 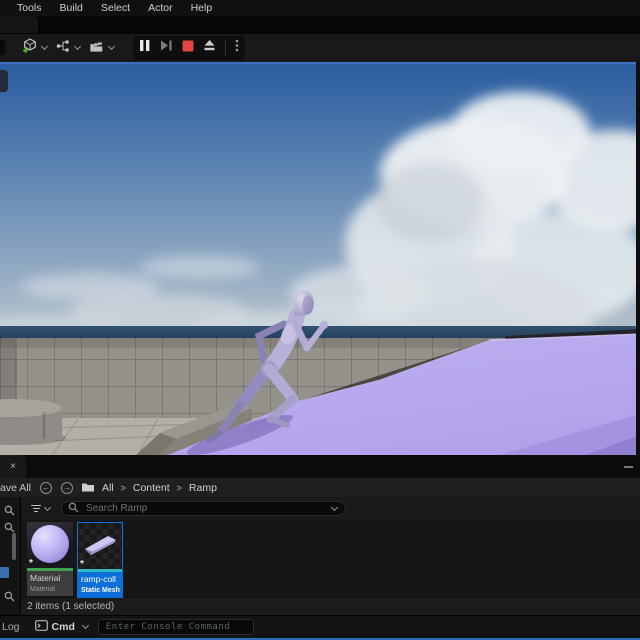 What do you see at coordinates (63, 48) in the screenshot?
I see `node-graph-icon` at bounding box center [63, 48].